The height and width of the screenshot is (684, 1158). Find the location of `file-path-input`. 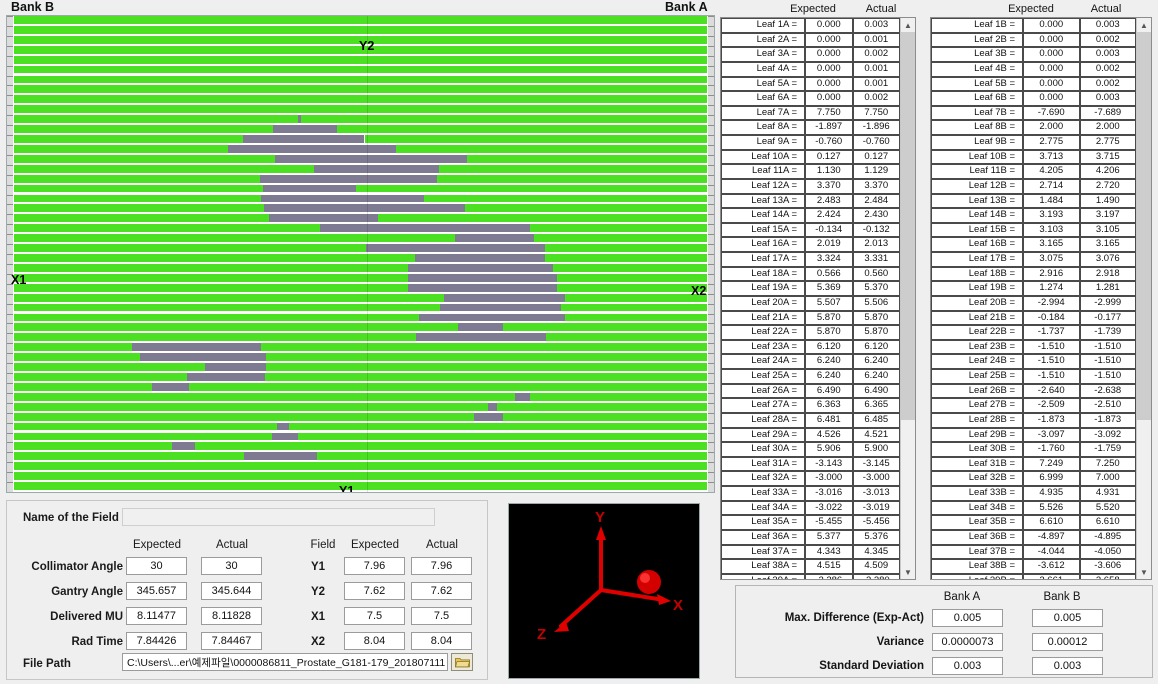

file-path-input is located at coordinates (285, 662).